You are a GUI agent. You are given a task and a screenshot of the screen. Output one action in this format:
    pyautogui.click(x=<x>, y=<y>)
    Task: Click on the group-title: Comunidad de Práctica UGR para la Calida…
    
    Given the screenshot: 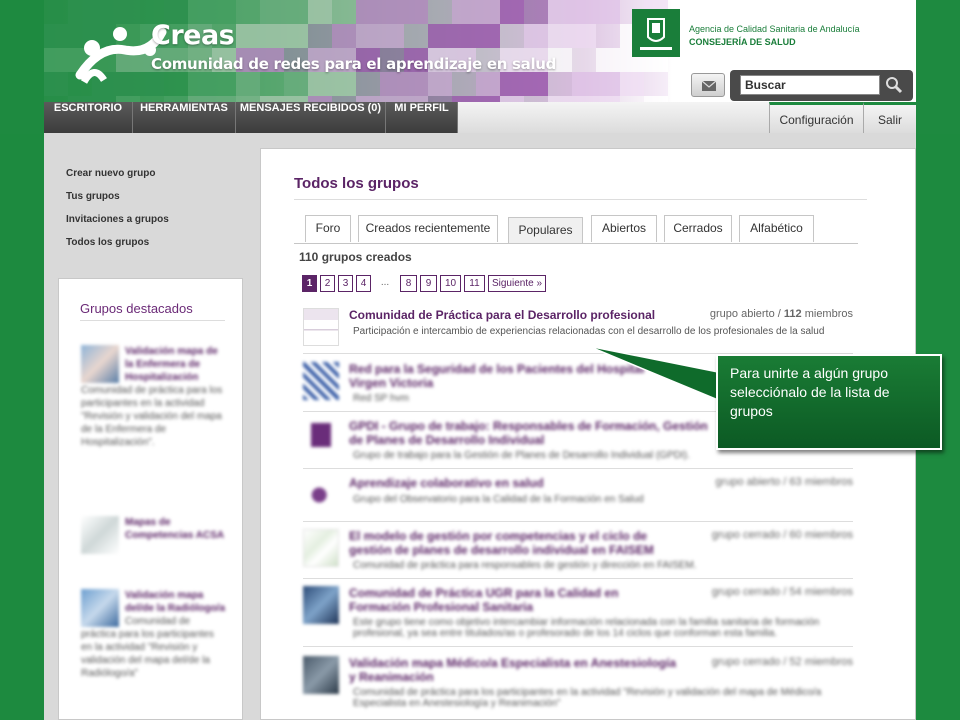 What is the action you would take?
    pyautogui.click(x=509, y=600)
    